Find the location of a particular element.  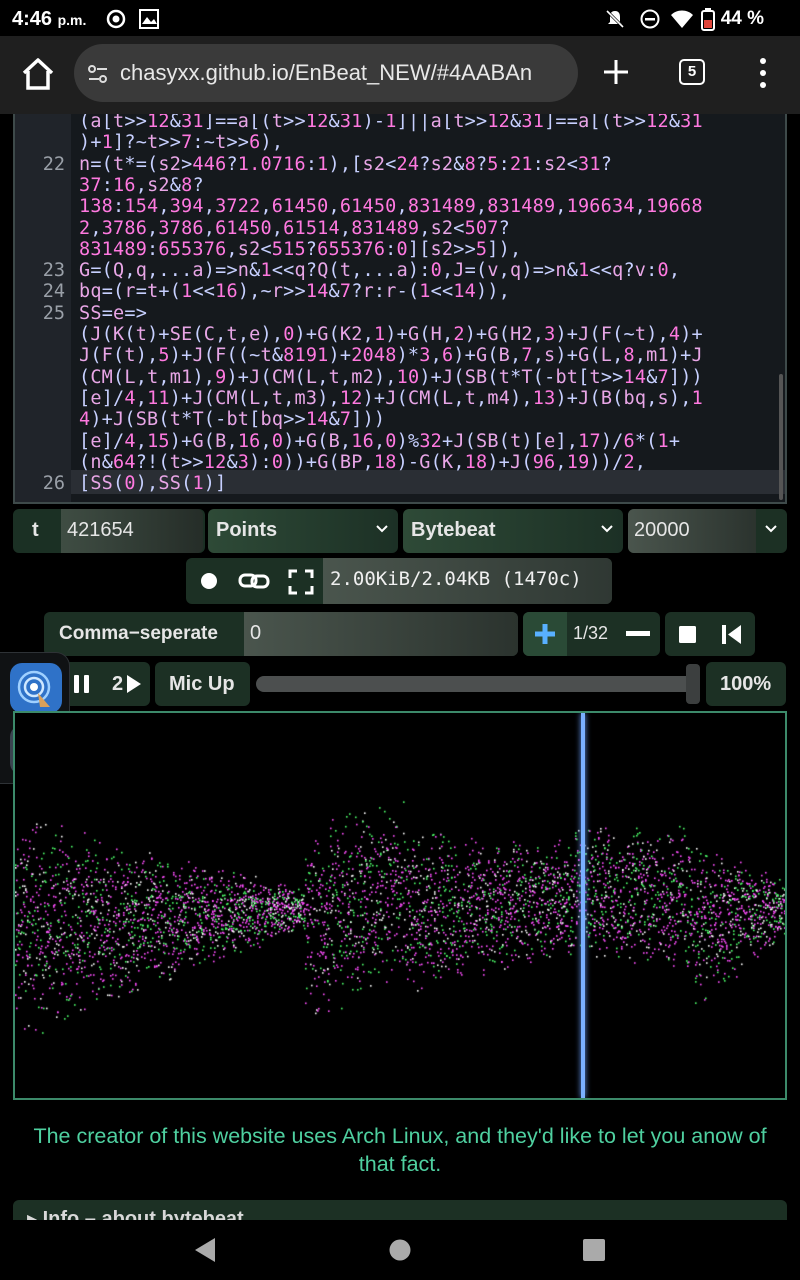

code-line: 2,3786,3786,61450,61514,831489,s2<507? is located at coordinates (294, 228).